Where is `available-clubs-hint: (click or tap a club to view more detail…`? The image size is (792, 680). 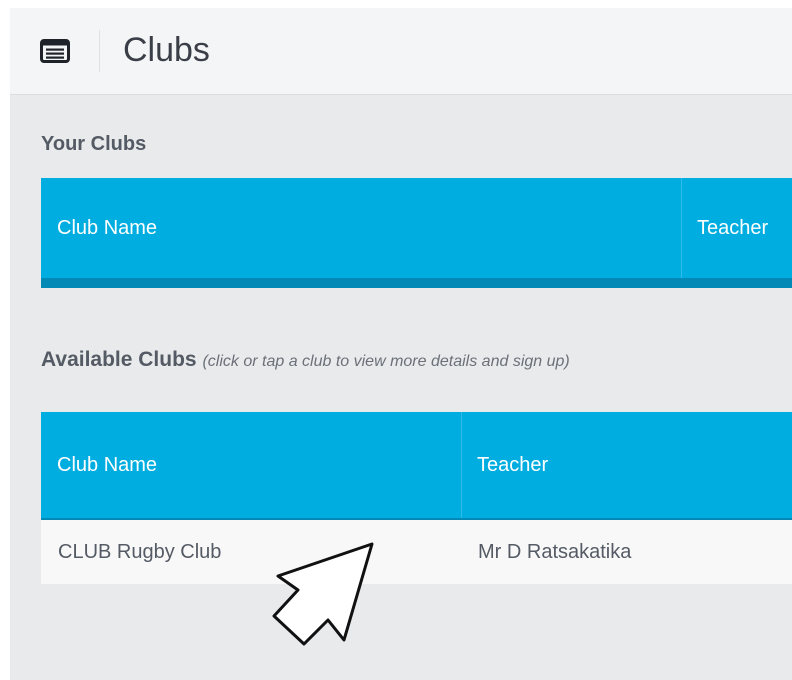
available-clubs-hint: (click or tap a club to view more detail… is located at coordinates (386, 361).